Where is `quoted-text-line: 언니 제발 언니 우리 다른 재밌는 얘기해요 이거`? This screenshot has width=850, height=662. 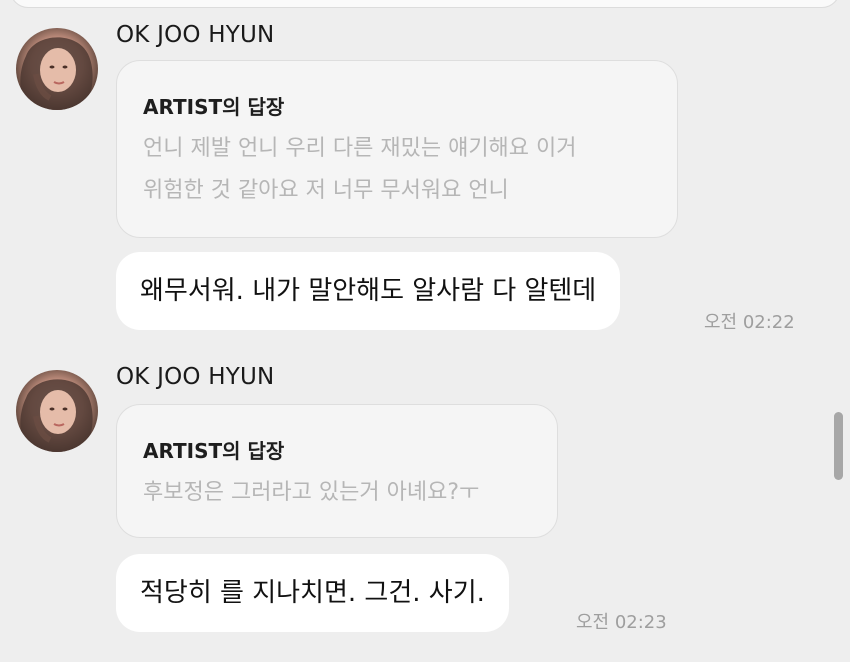
quoted-text-line: 언니 제발 언니 우리 다른 재밌는 얘기해요 이거 is located at coordinates (360, 148).